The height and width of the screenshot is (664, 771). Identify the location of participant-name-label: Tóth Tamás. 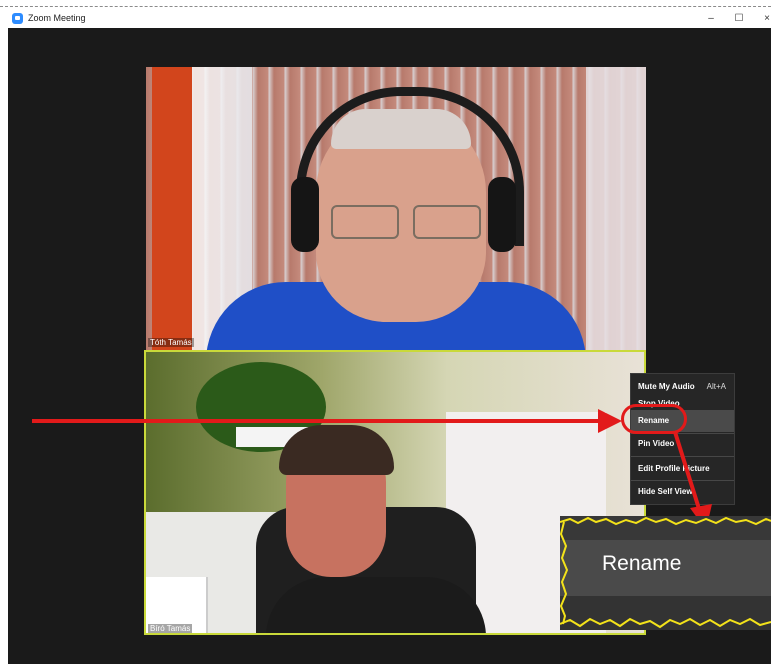
(171, 342).